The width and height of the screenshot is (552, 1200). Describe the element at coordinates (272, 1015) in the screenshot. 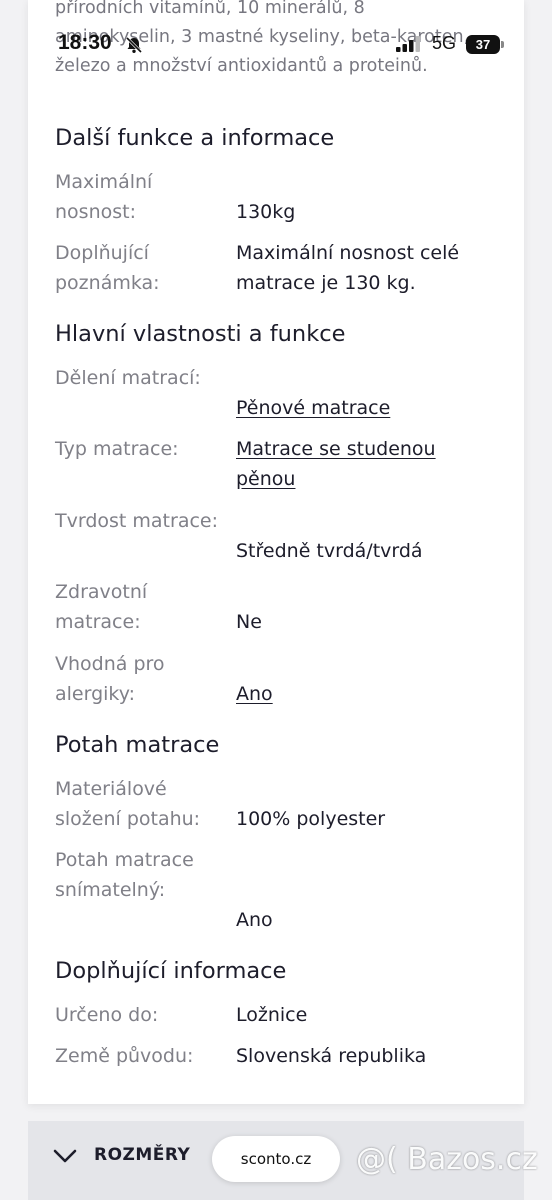

I see `value-intended-for: Ložnice` at that location.